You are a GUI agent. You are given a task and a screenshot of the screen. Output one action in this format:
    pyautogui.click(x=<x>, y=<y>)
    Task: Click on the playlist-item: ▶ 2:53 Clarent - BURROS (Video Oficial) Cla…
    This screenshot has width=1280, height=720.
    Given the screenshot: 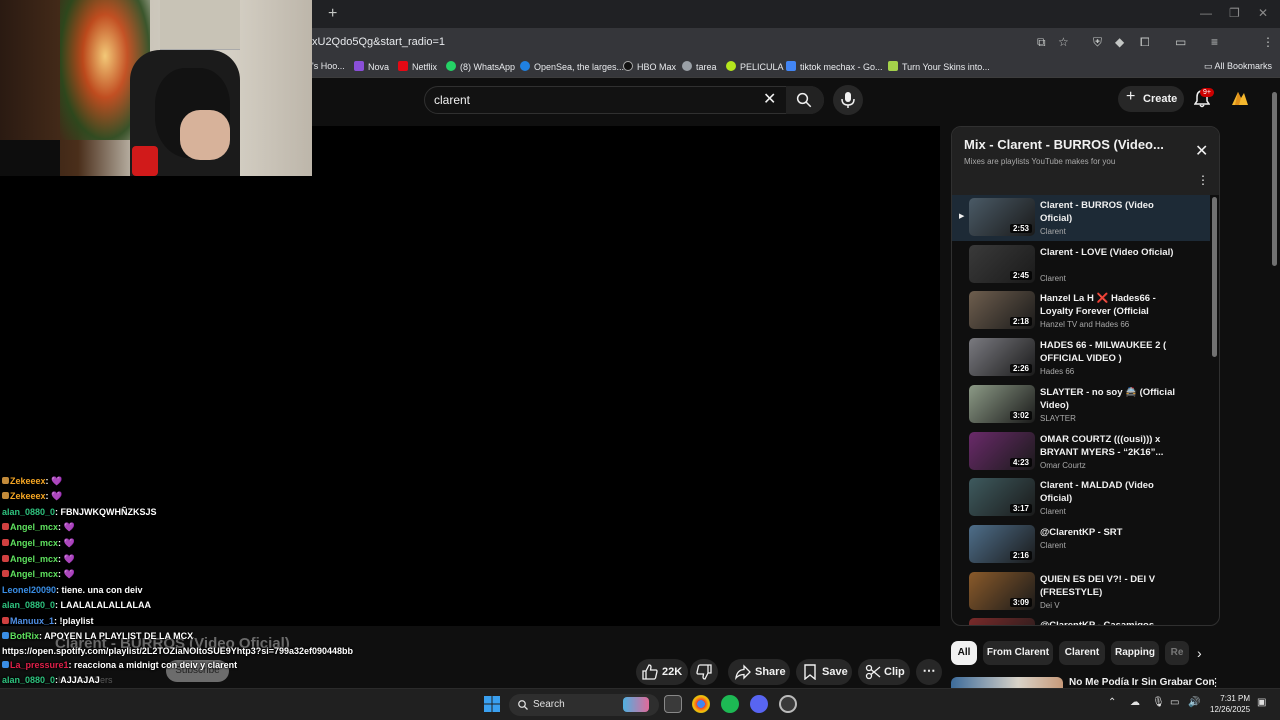 What is the action you would take?
    pyautogui.click(x=1081, y=218)
    